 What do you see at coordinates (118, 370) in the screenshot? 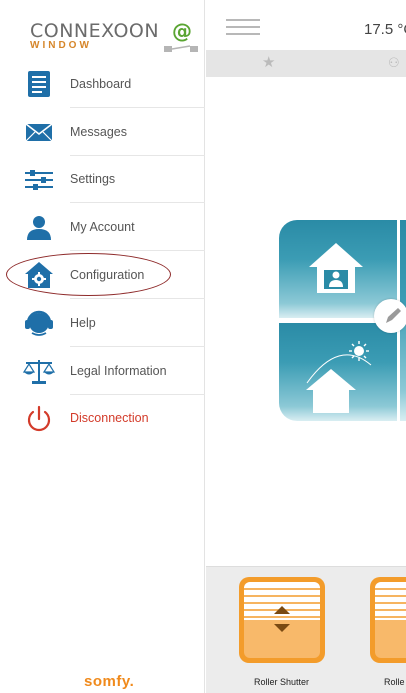
I see `menu-label-legal-information: Legal Information` at bounding box center [118, 370].